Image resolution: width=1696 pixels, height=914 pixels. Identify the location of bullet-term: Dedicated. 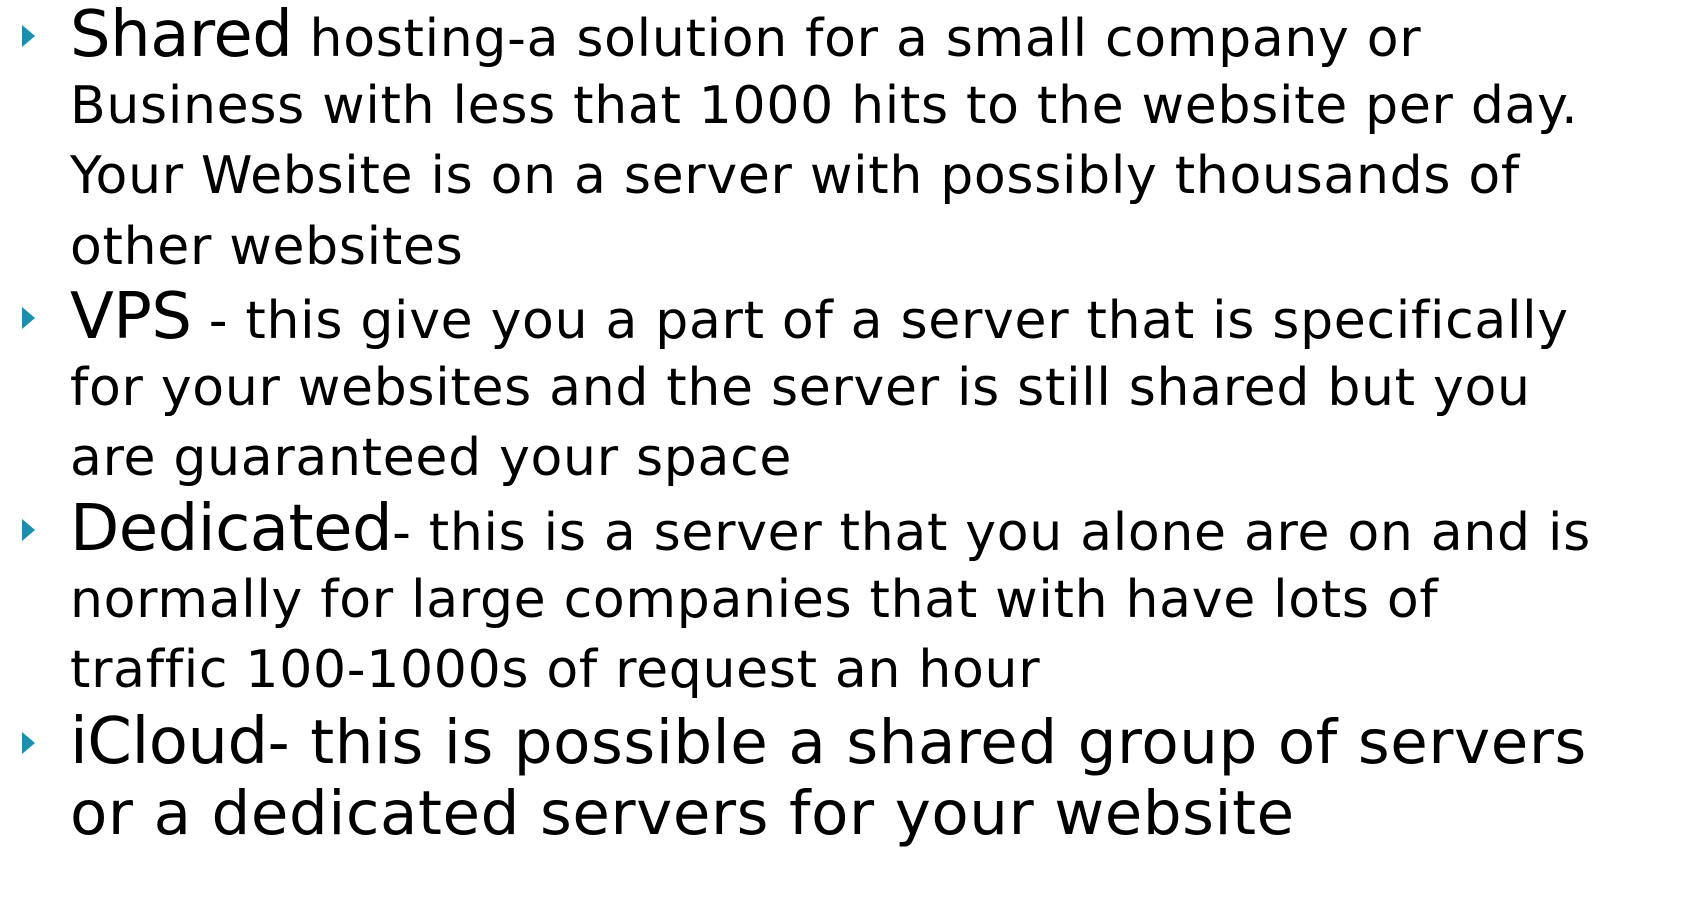
(231, 529).